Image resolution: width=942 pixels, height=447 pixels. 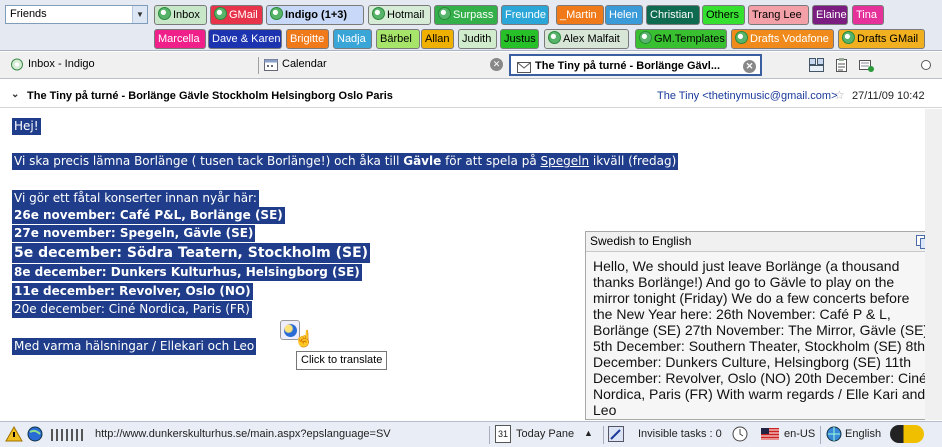 I want to click on folder-tab: _Martin, so click(x=580, y=15).